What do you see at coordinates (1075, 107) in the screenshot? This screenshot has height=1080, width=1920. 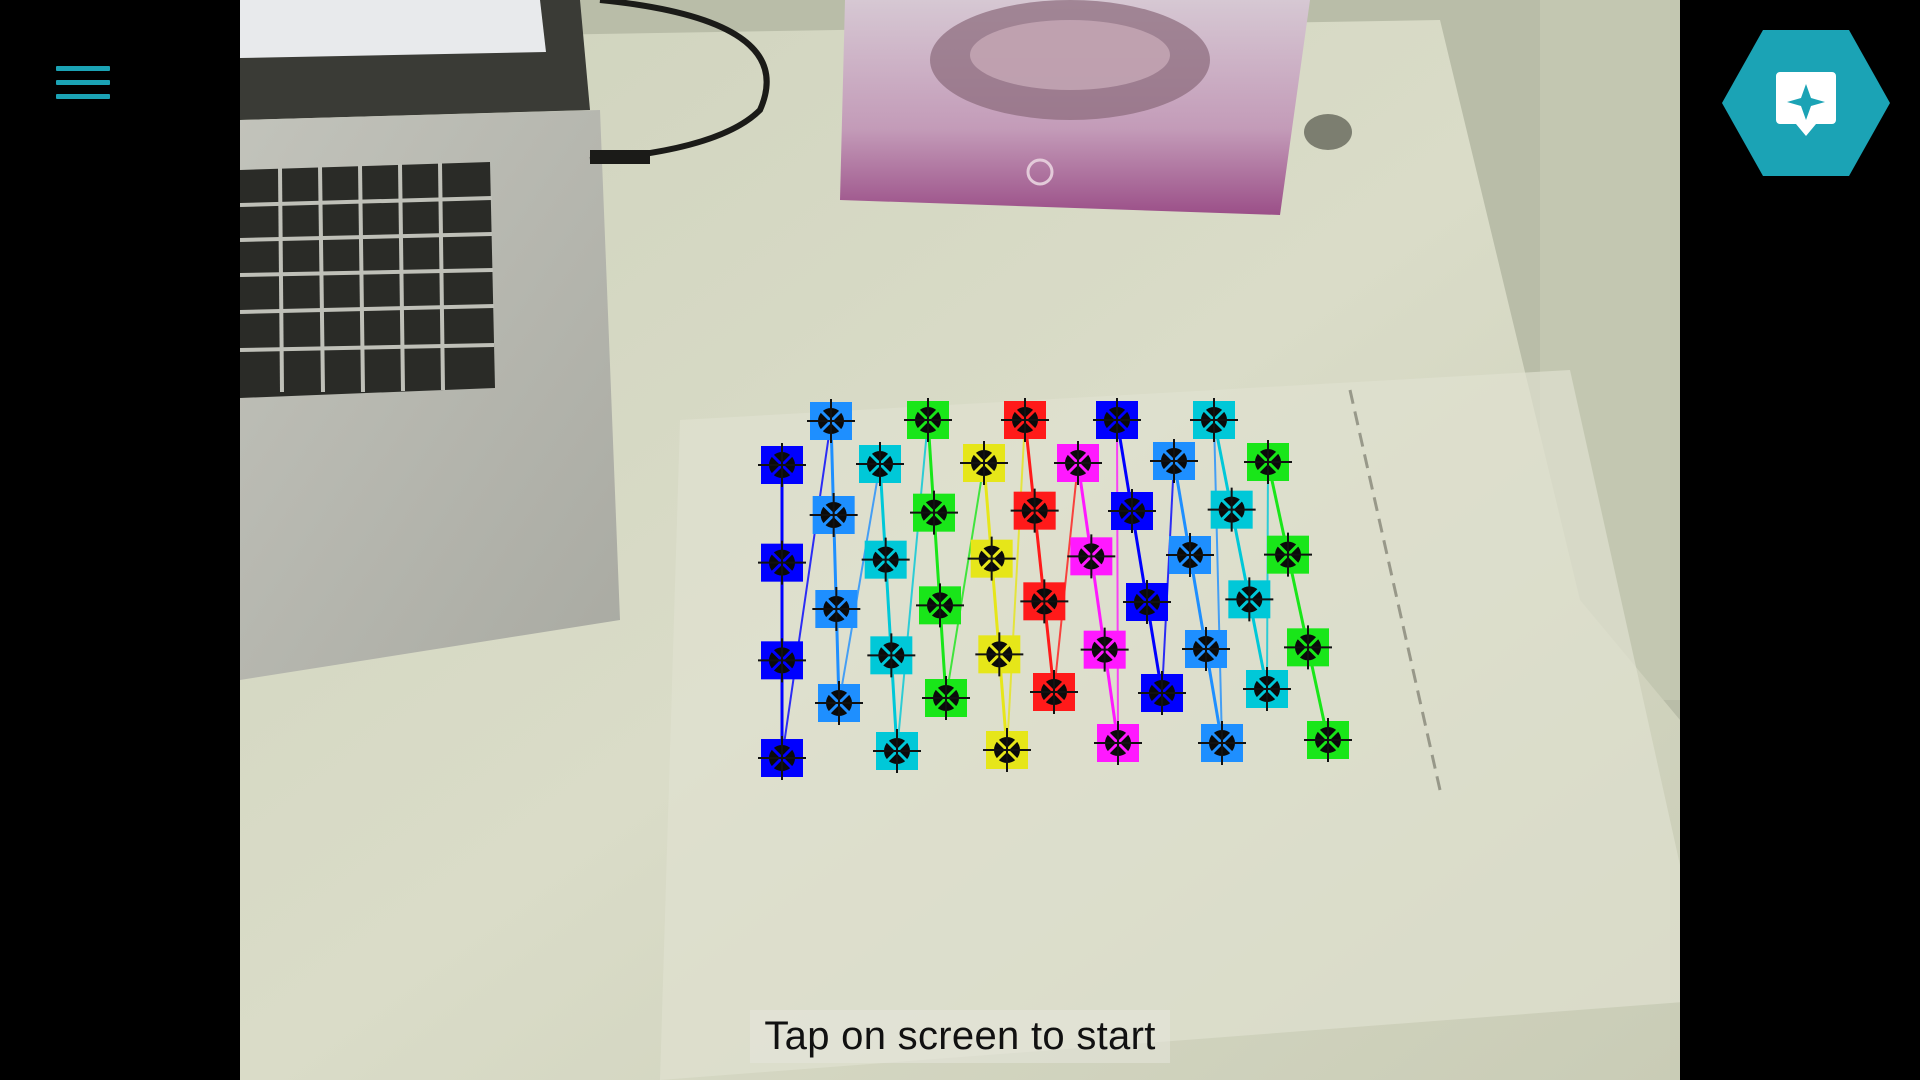 I see `box-image` at bounding box center [1075, 107].